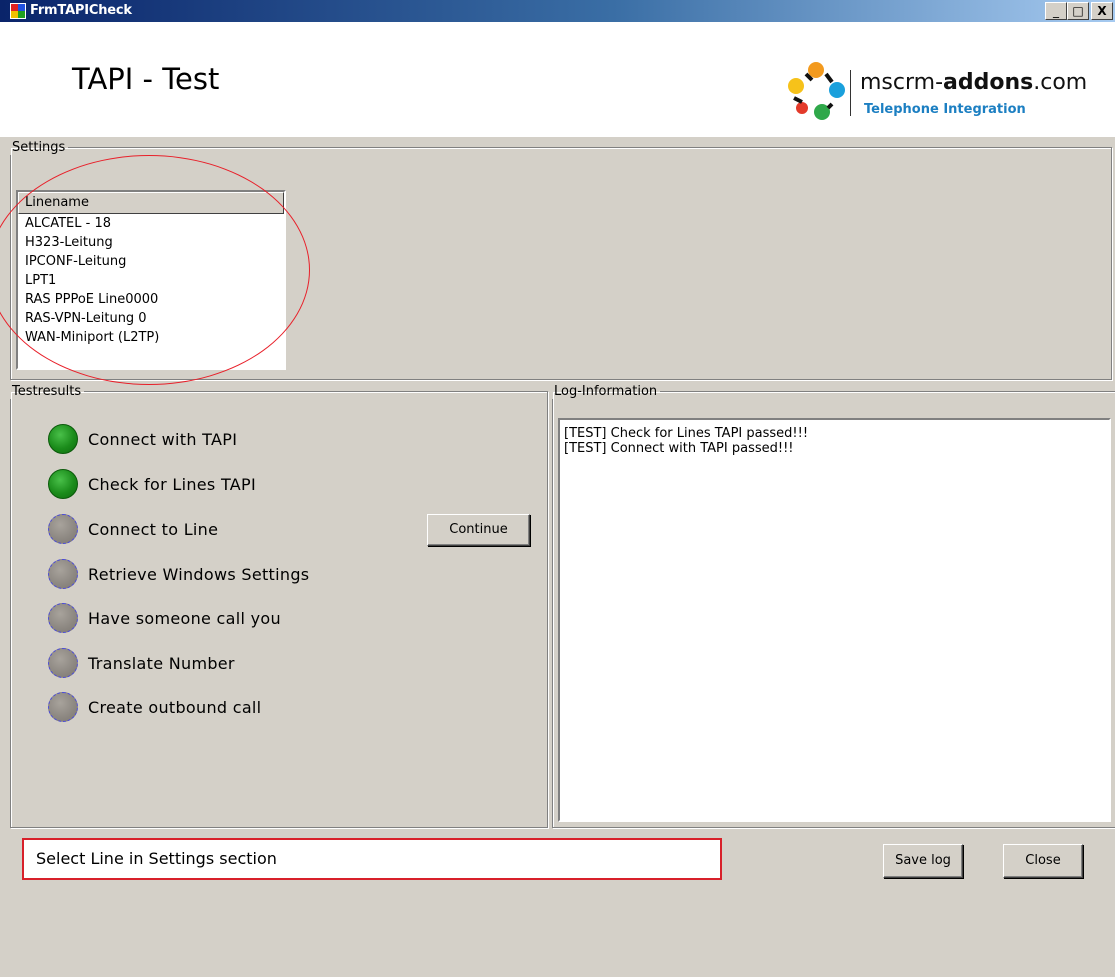 This screenshot has height=977, width=1115. What do you see at coordinates (161, 663) in the screenshot?
I see `test-label: Translate Number` at bounding box center [161, 663].